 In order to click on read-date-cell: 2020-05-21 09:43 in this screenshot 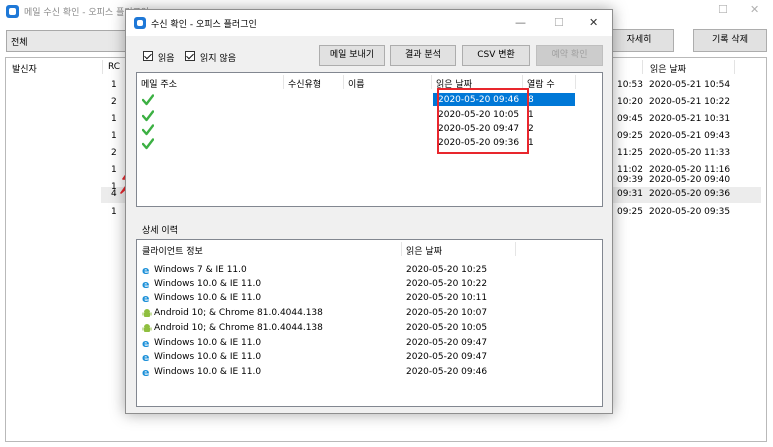, I will do `click(690, 136)`.